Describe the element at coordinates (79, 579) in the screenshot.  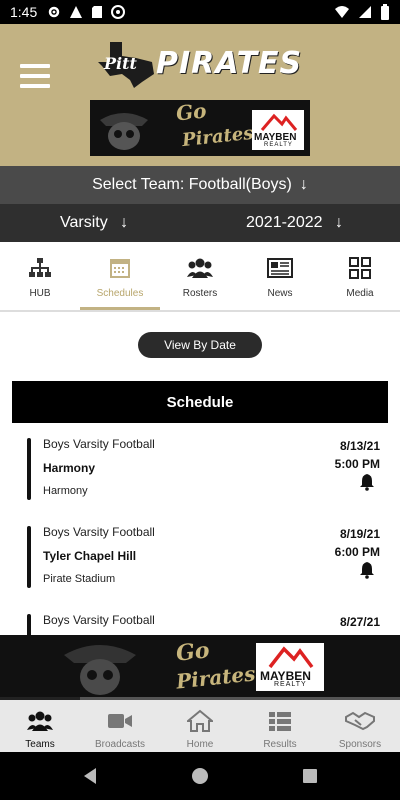
I see `game-location: Pirate Stadium` at that location.